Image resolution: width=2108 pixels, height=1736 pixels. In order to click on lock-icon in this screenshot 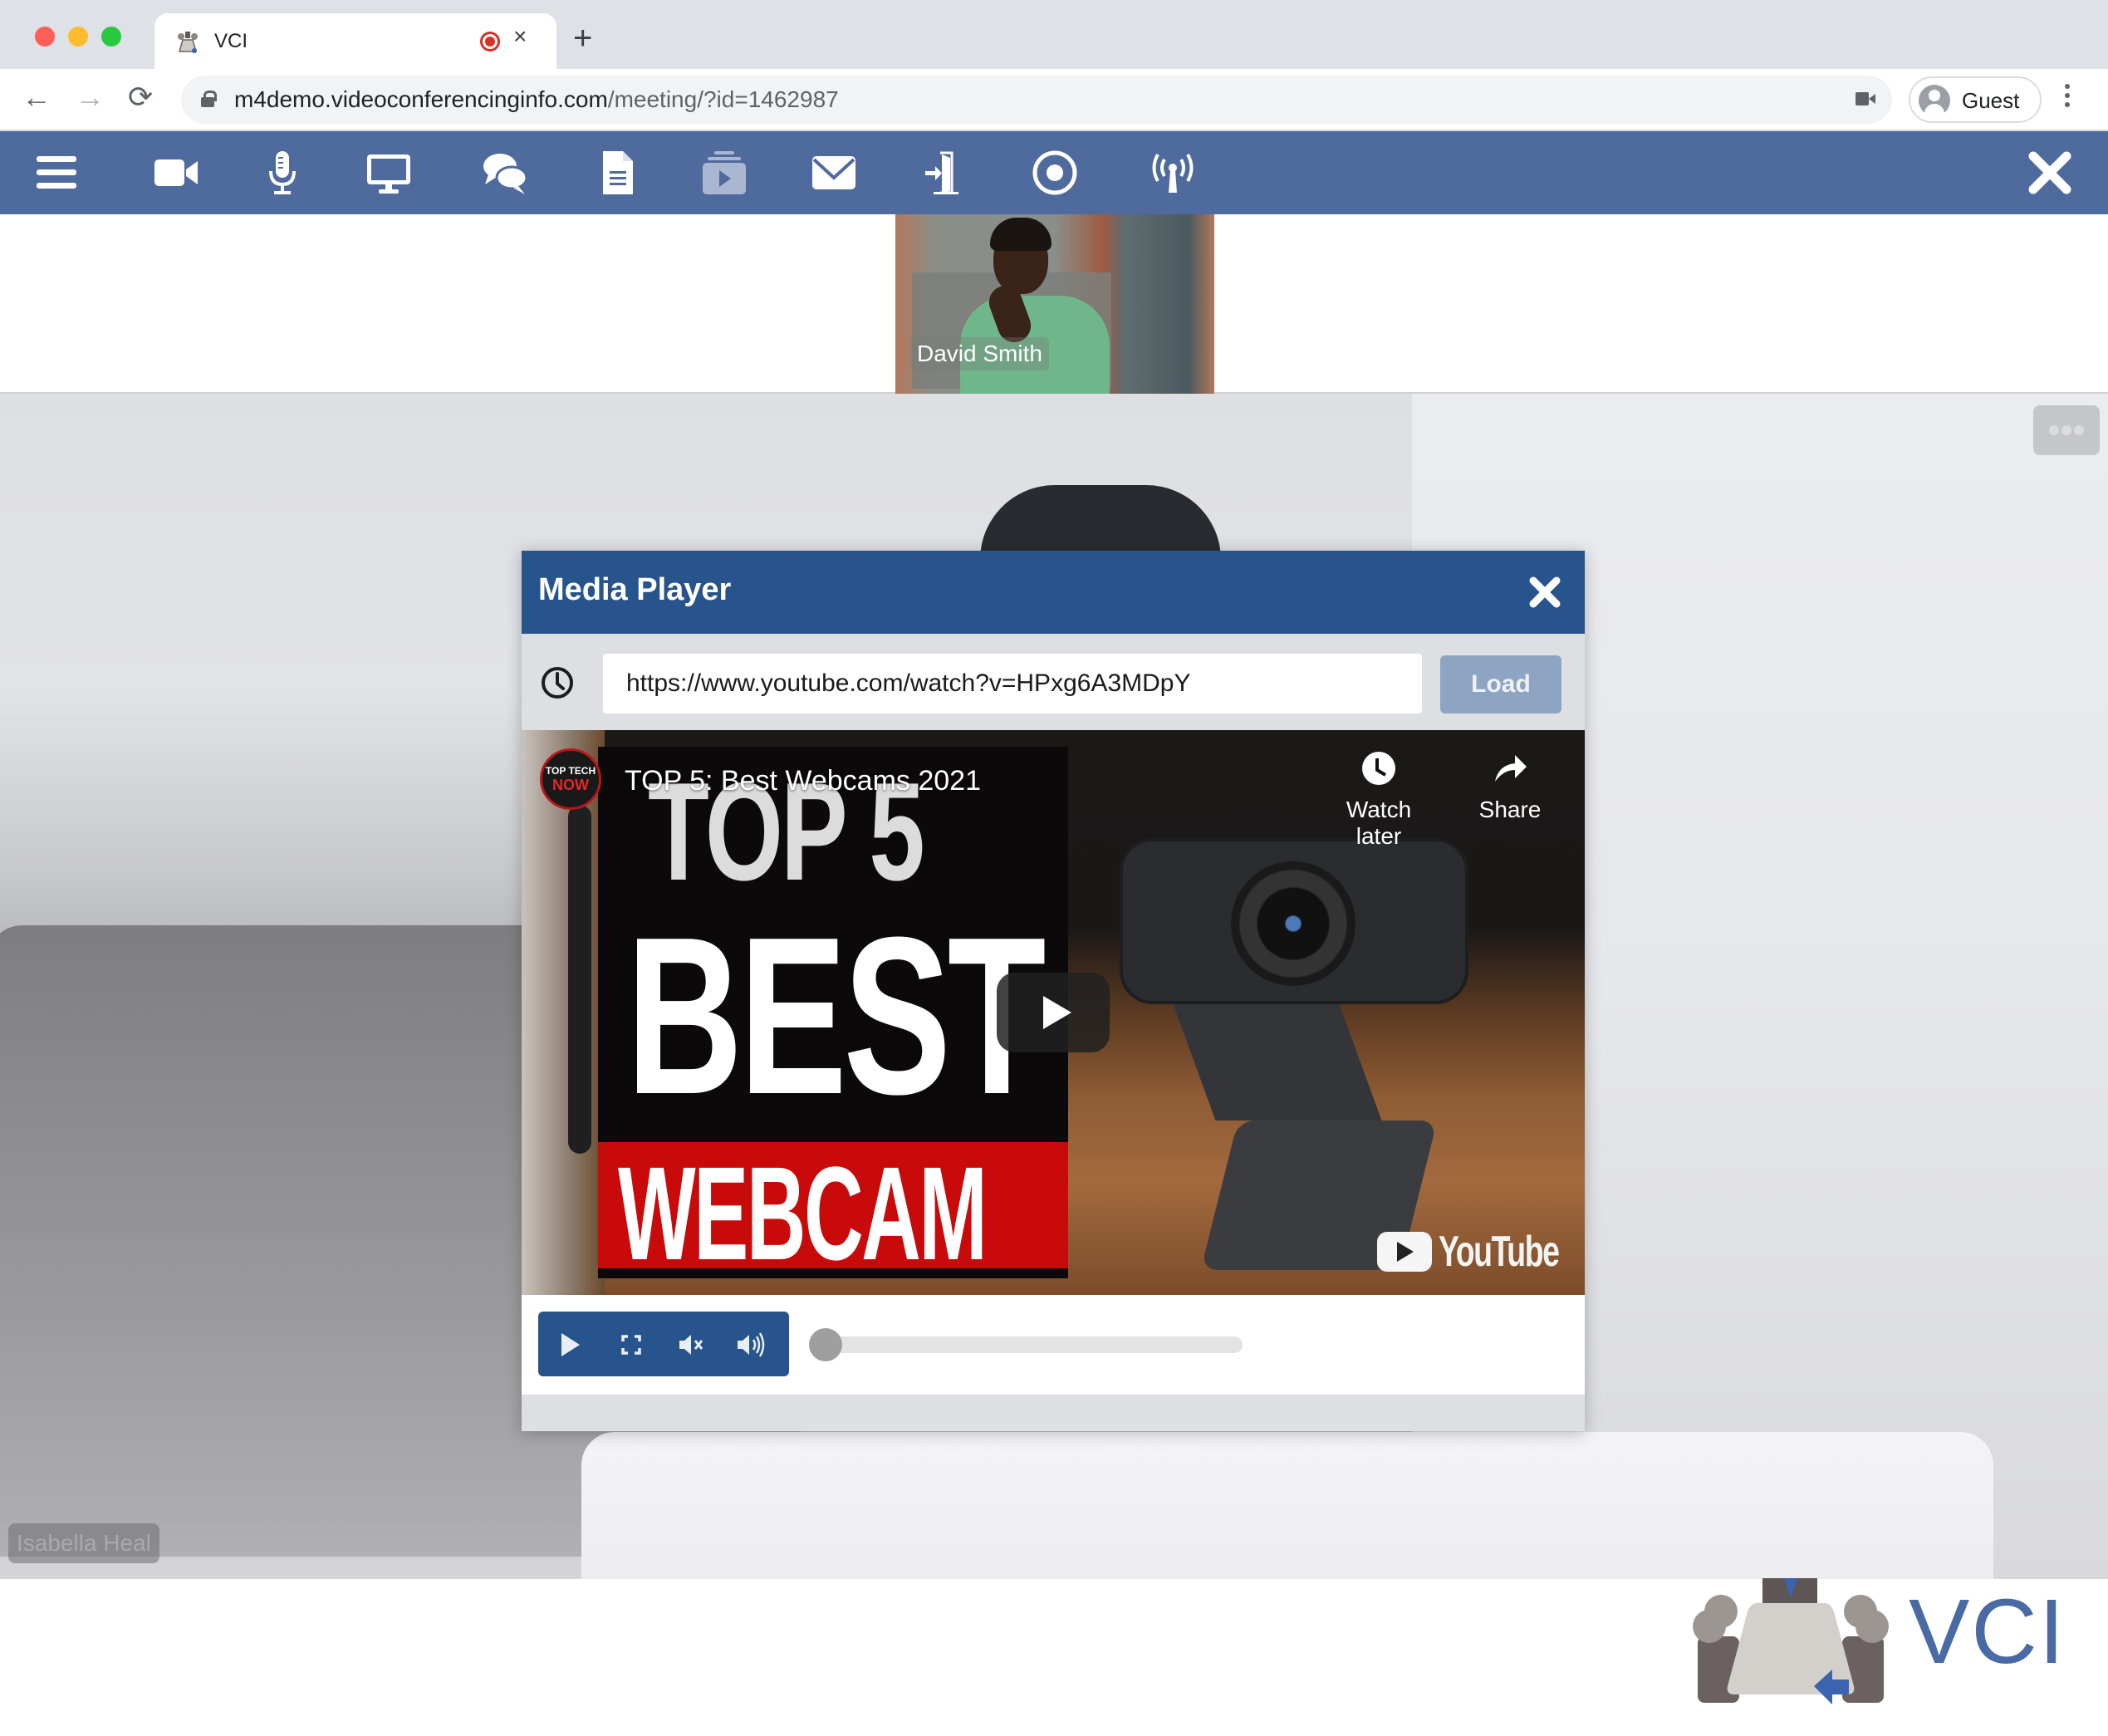, I will do `click(209, 99)`.